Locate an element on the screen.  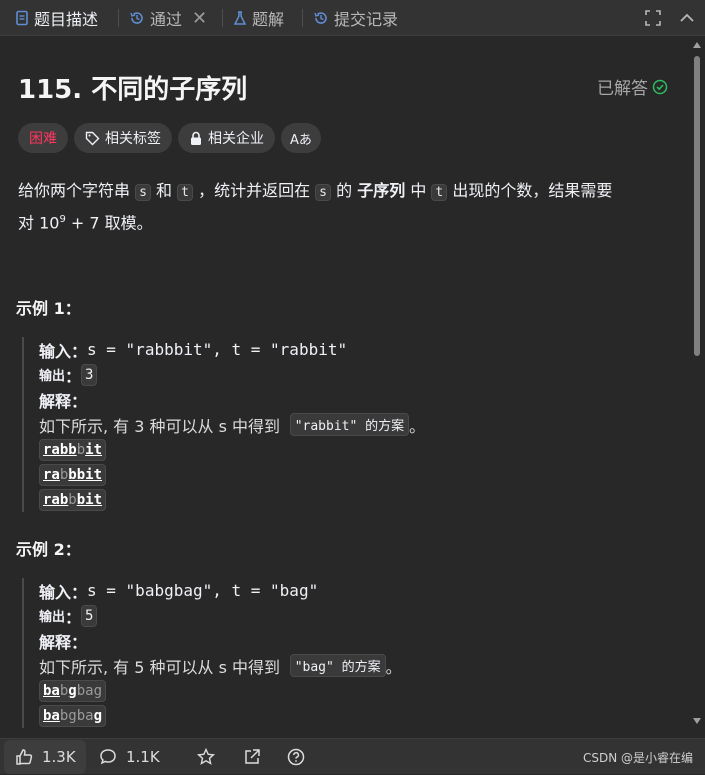
check-circle-icon is located at coordinates (660, 86).